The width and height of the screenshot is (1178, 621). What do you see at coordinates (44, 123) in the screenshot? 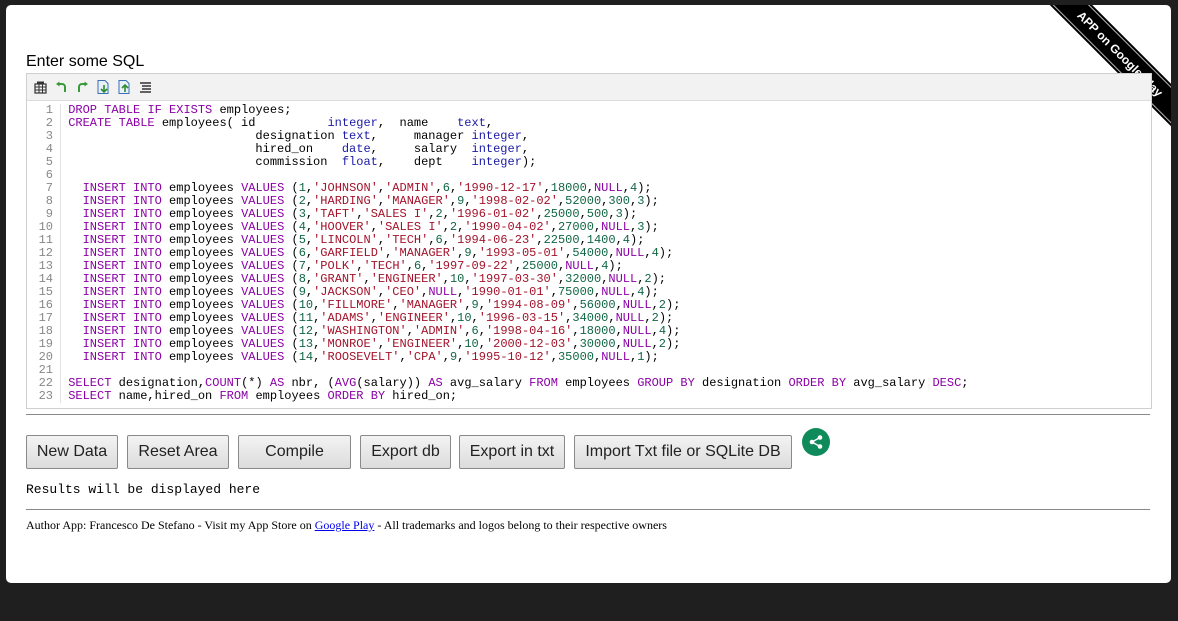
I see `line-number: 2` at bounding box center [44, 123].